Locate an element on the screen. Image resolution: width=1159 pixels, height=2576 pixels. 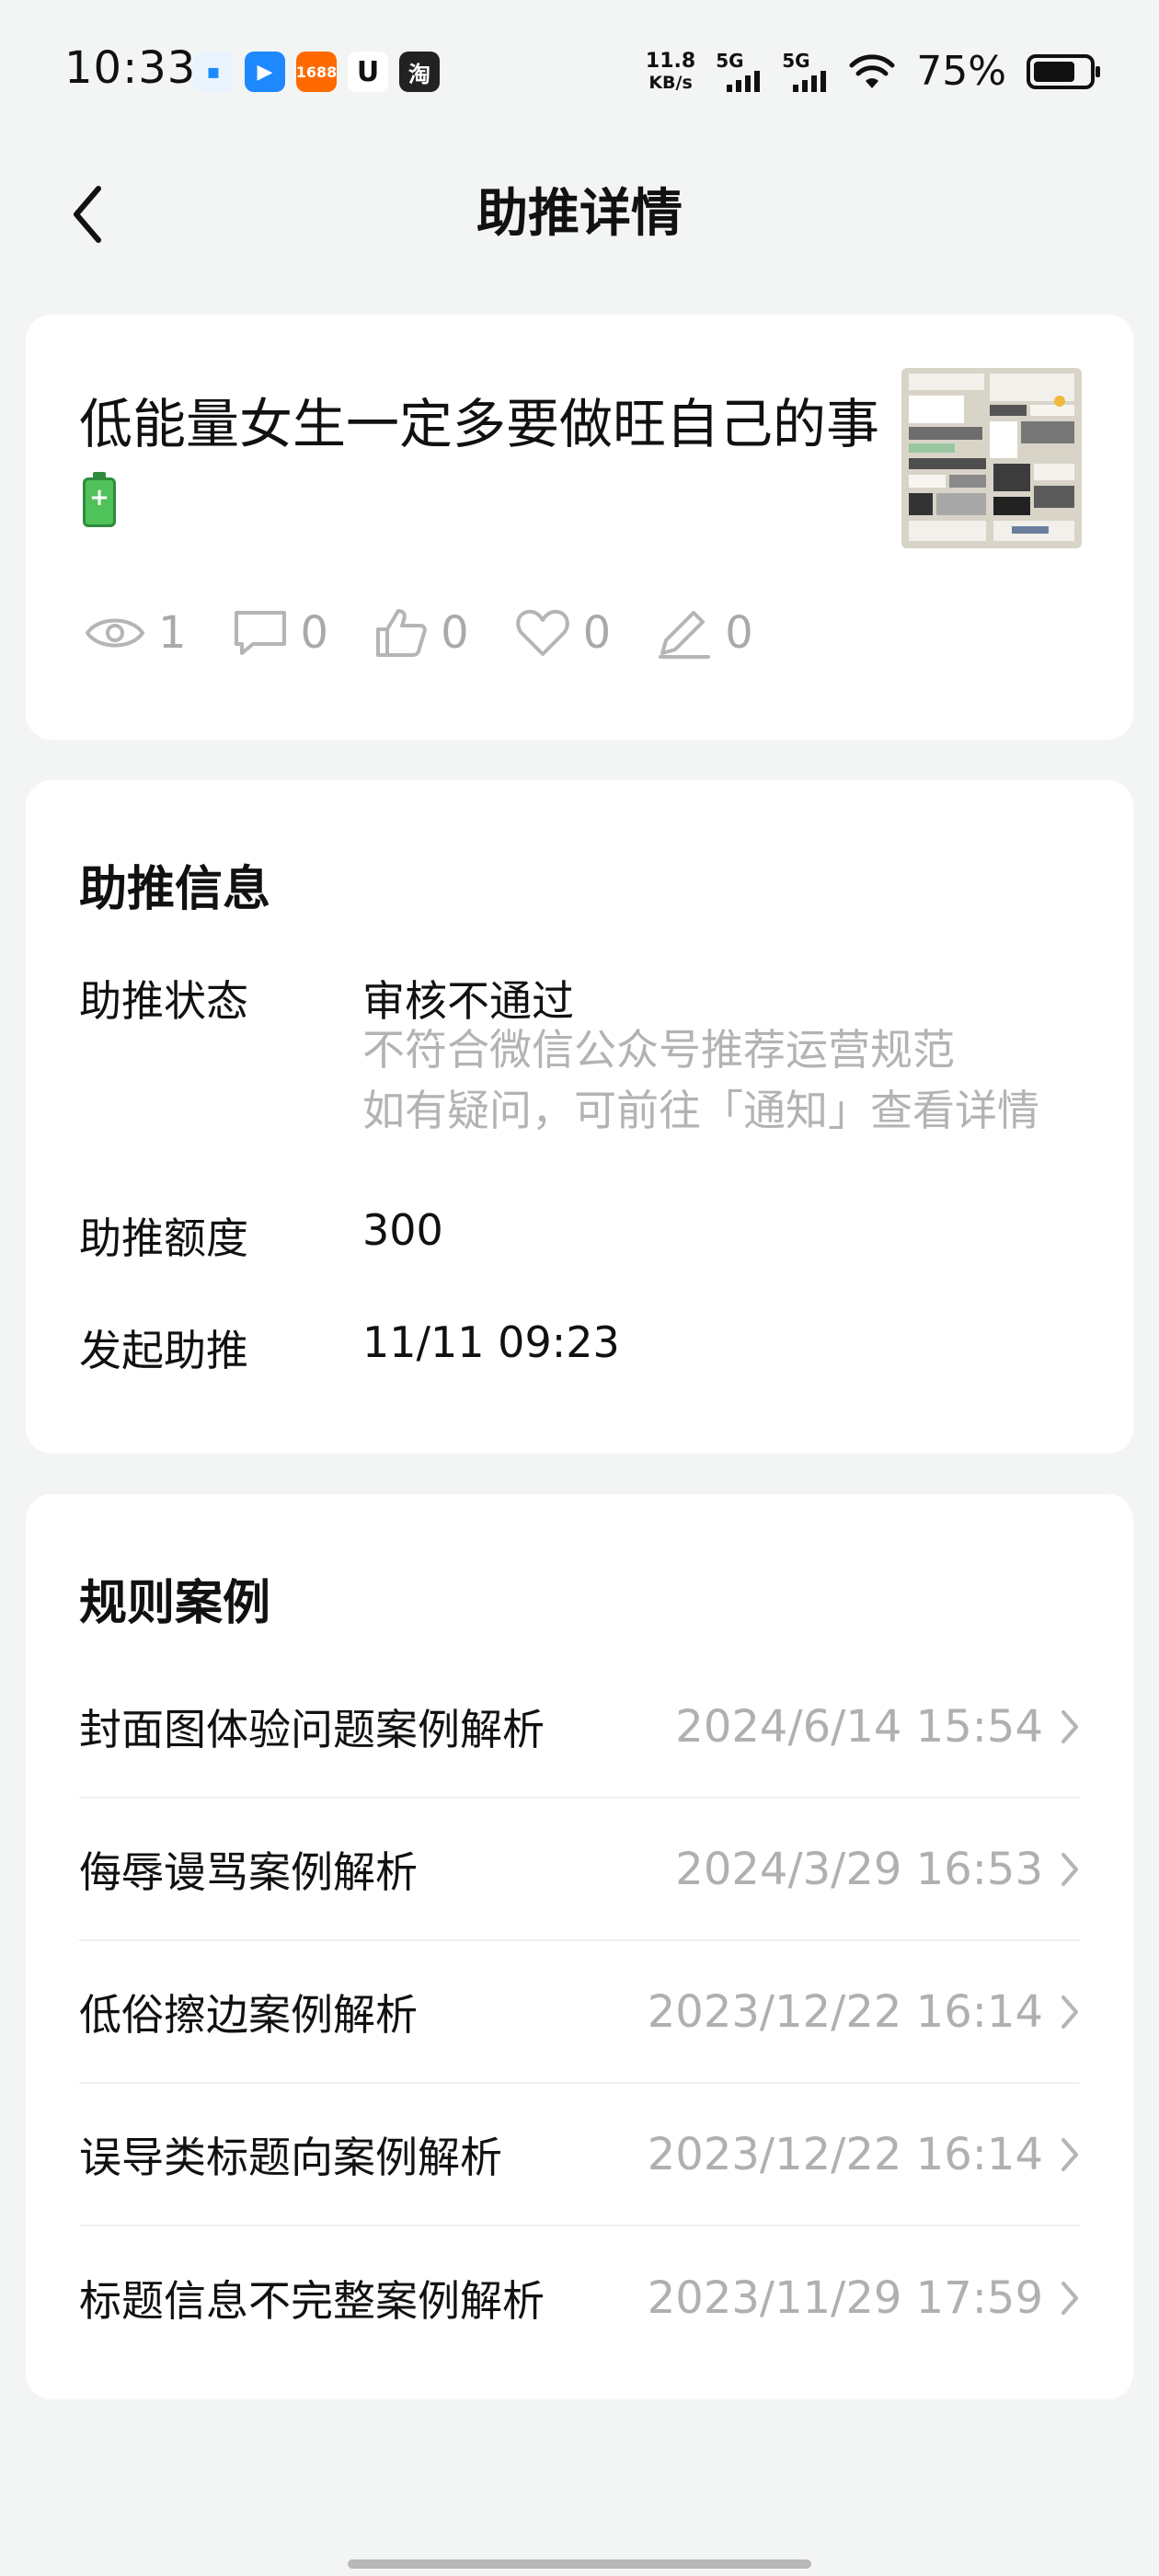
comments-count: 0 is located at coordinates (314, 633).